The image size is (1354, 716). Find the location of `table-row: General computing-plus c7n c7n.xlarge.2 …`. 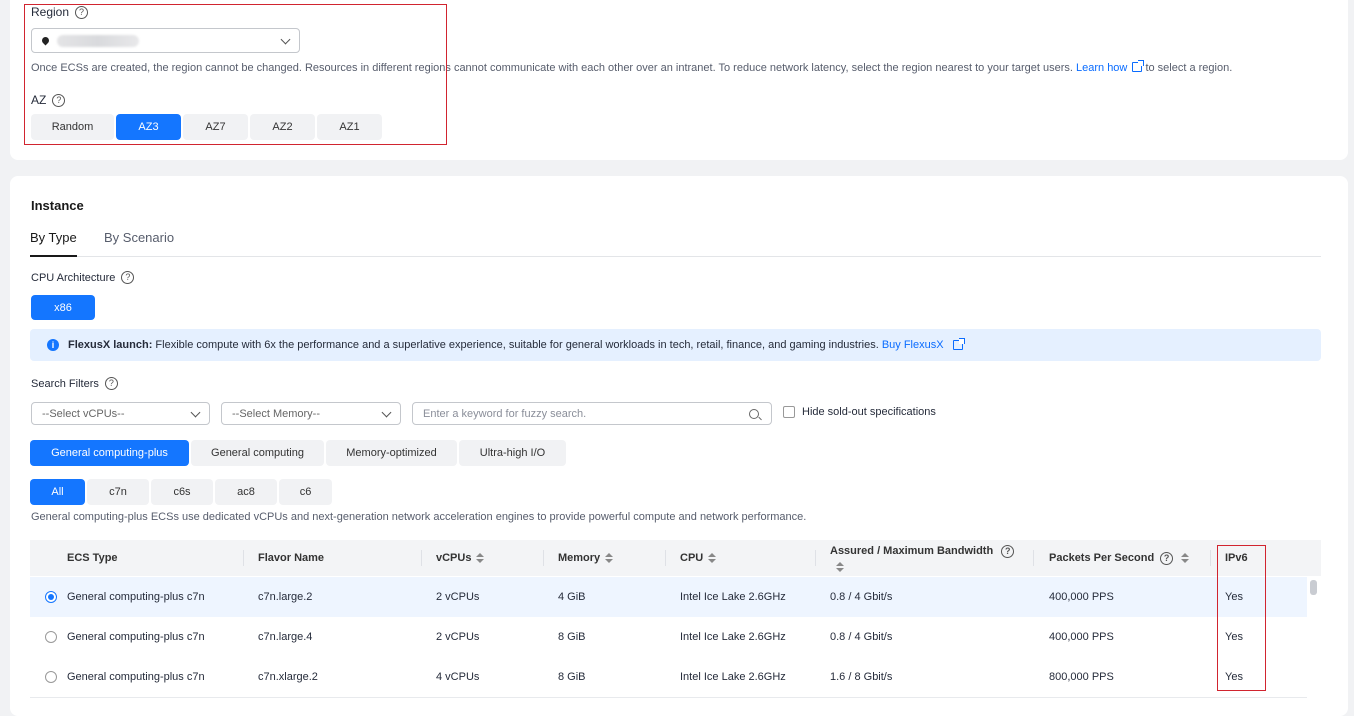

table-row: General computing-plus c7n c7n.xlarge.2 … is located at coordinates (668, 677).